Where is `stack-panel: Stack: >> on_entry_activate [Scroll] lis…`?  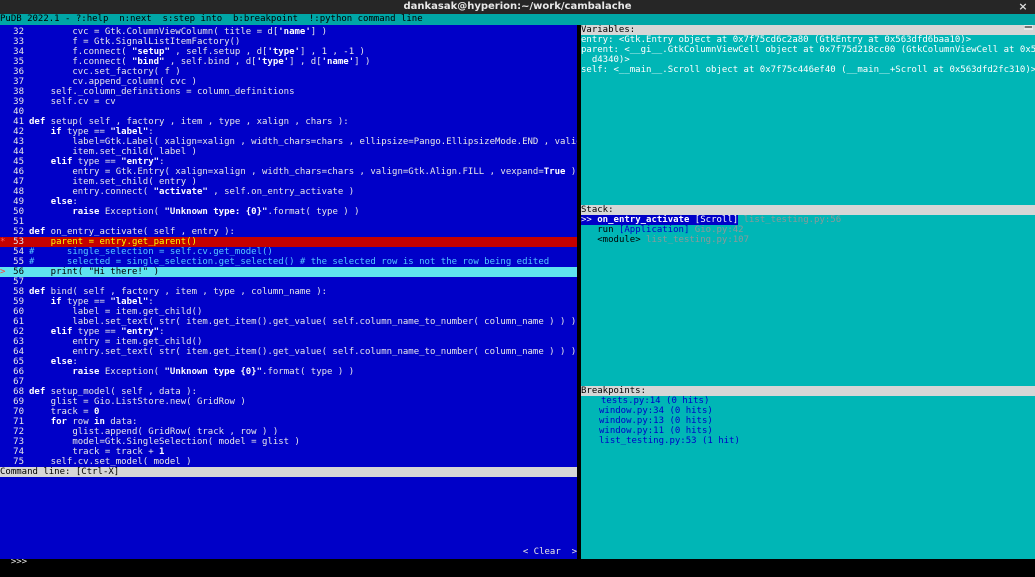
stack-panel: Stack: >> on_entry_activate [Scroll] lis… is located at coordinates (808, 295).